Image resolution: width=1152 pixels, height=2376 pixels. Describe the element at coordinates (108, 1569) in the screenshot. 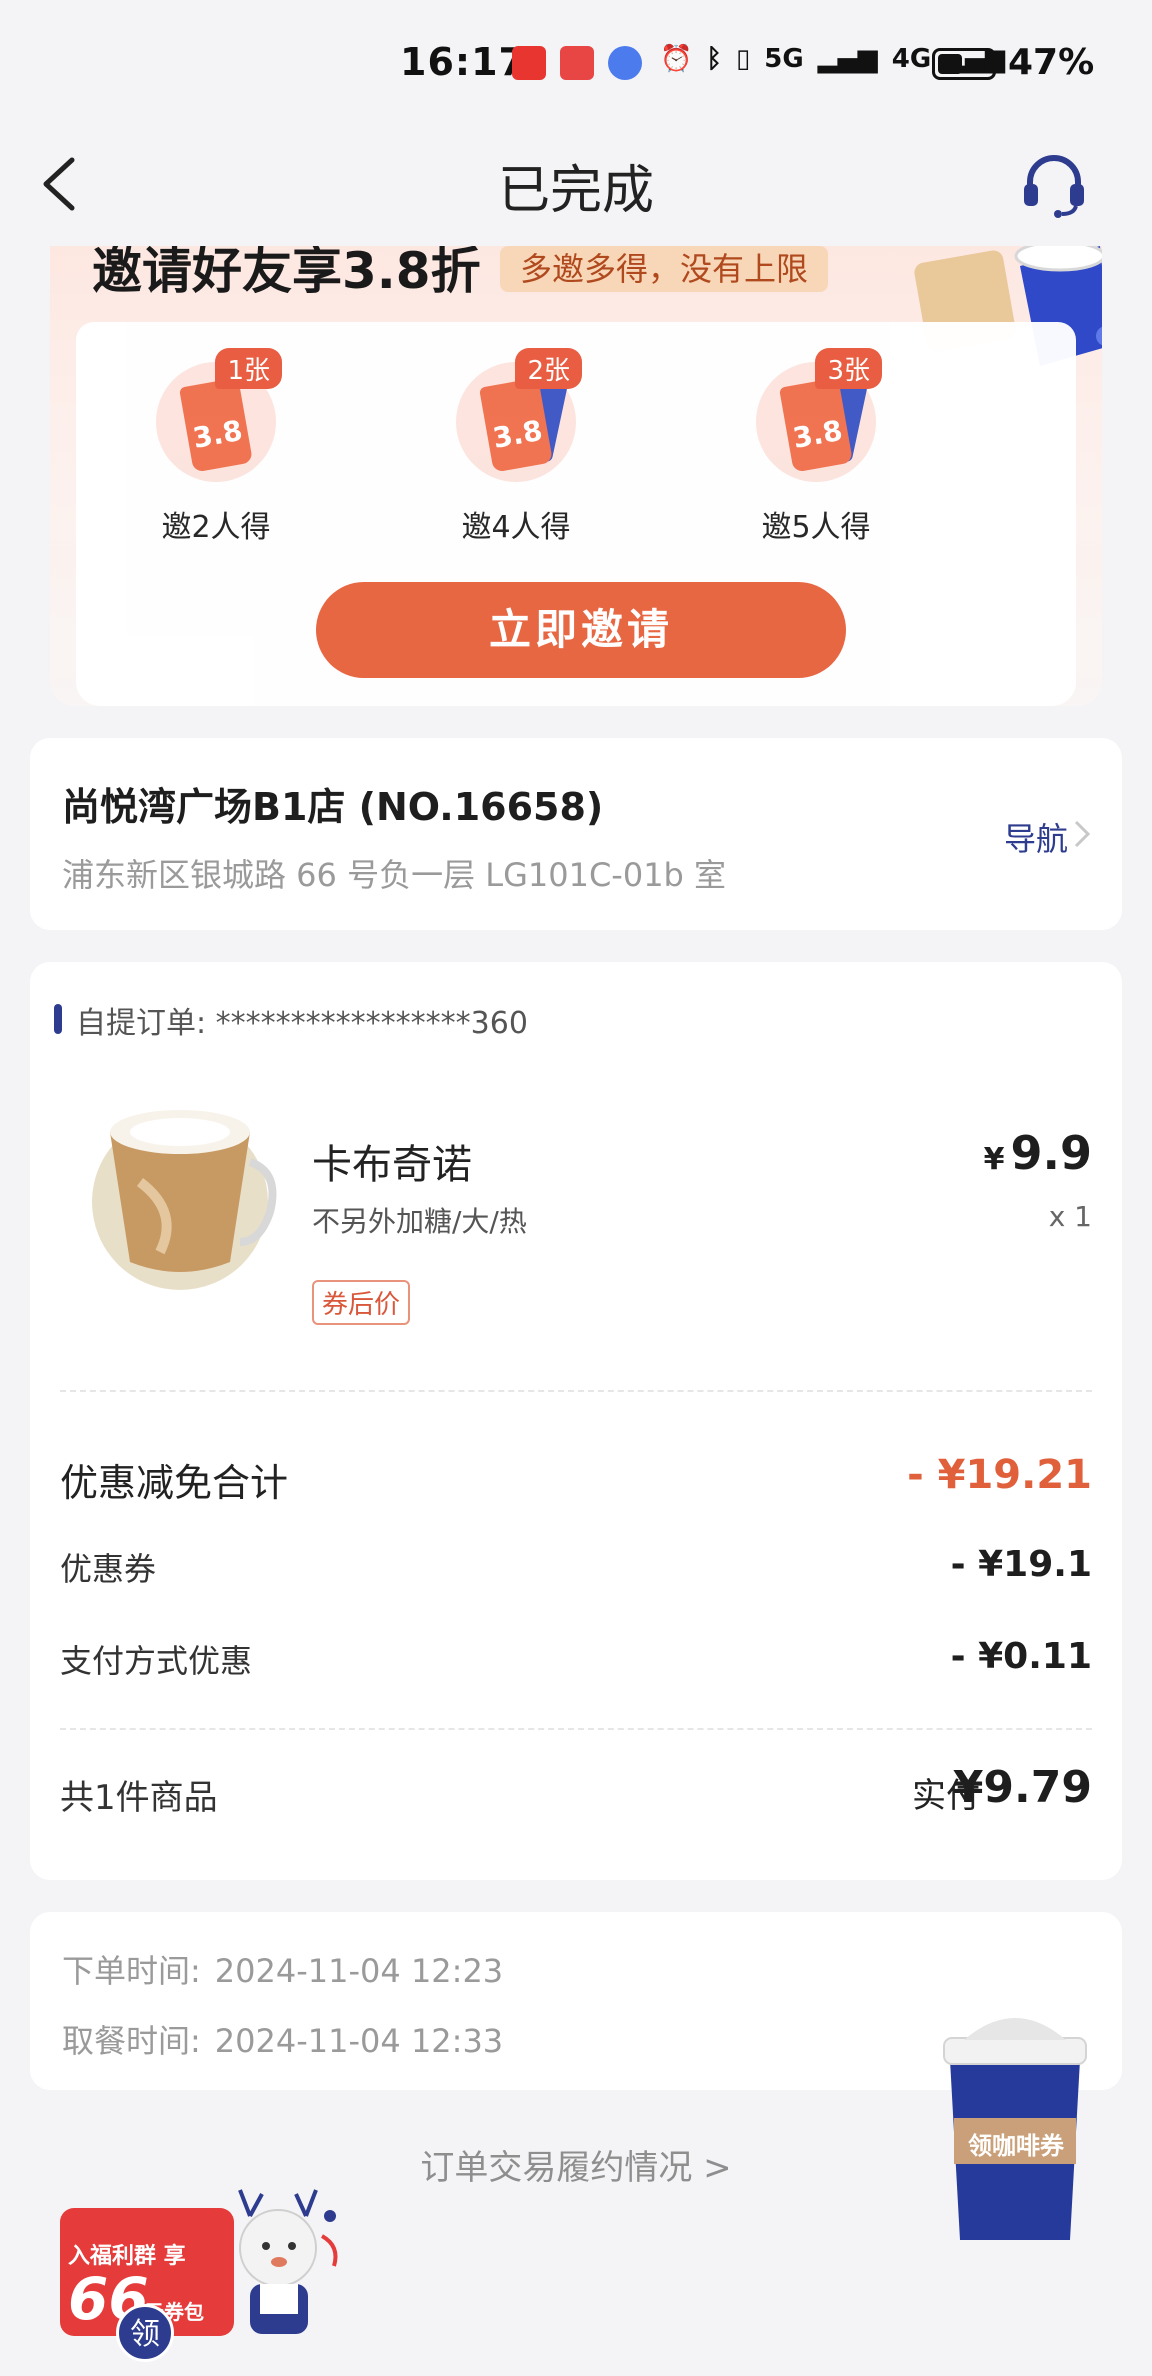

I see `coupon-label: 优惠券` at that location.